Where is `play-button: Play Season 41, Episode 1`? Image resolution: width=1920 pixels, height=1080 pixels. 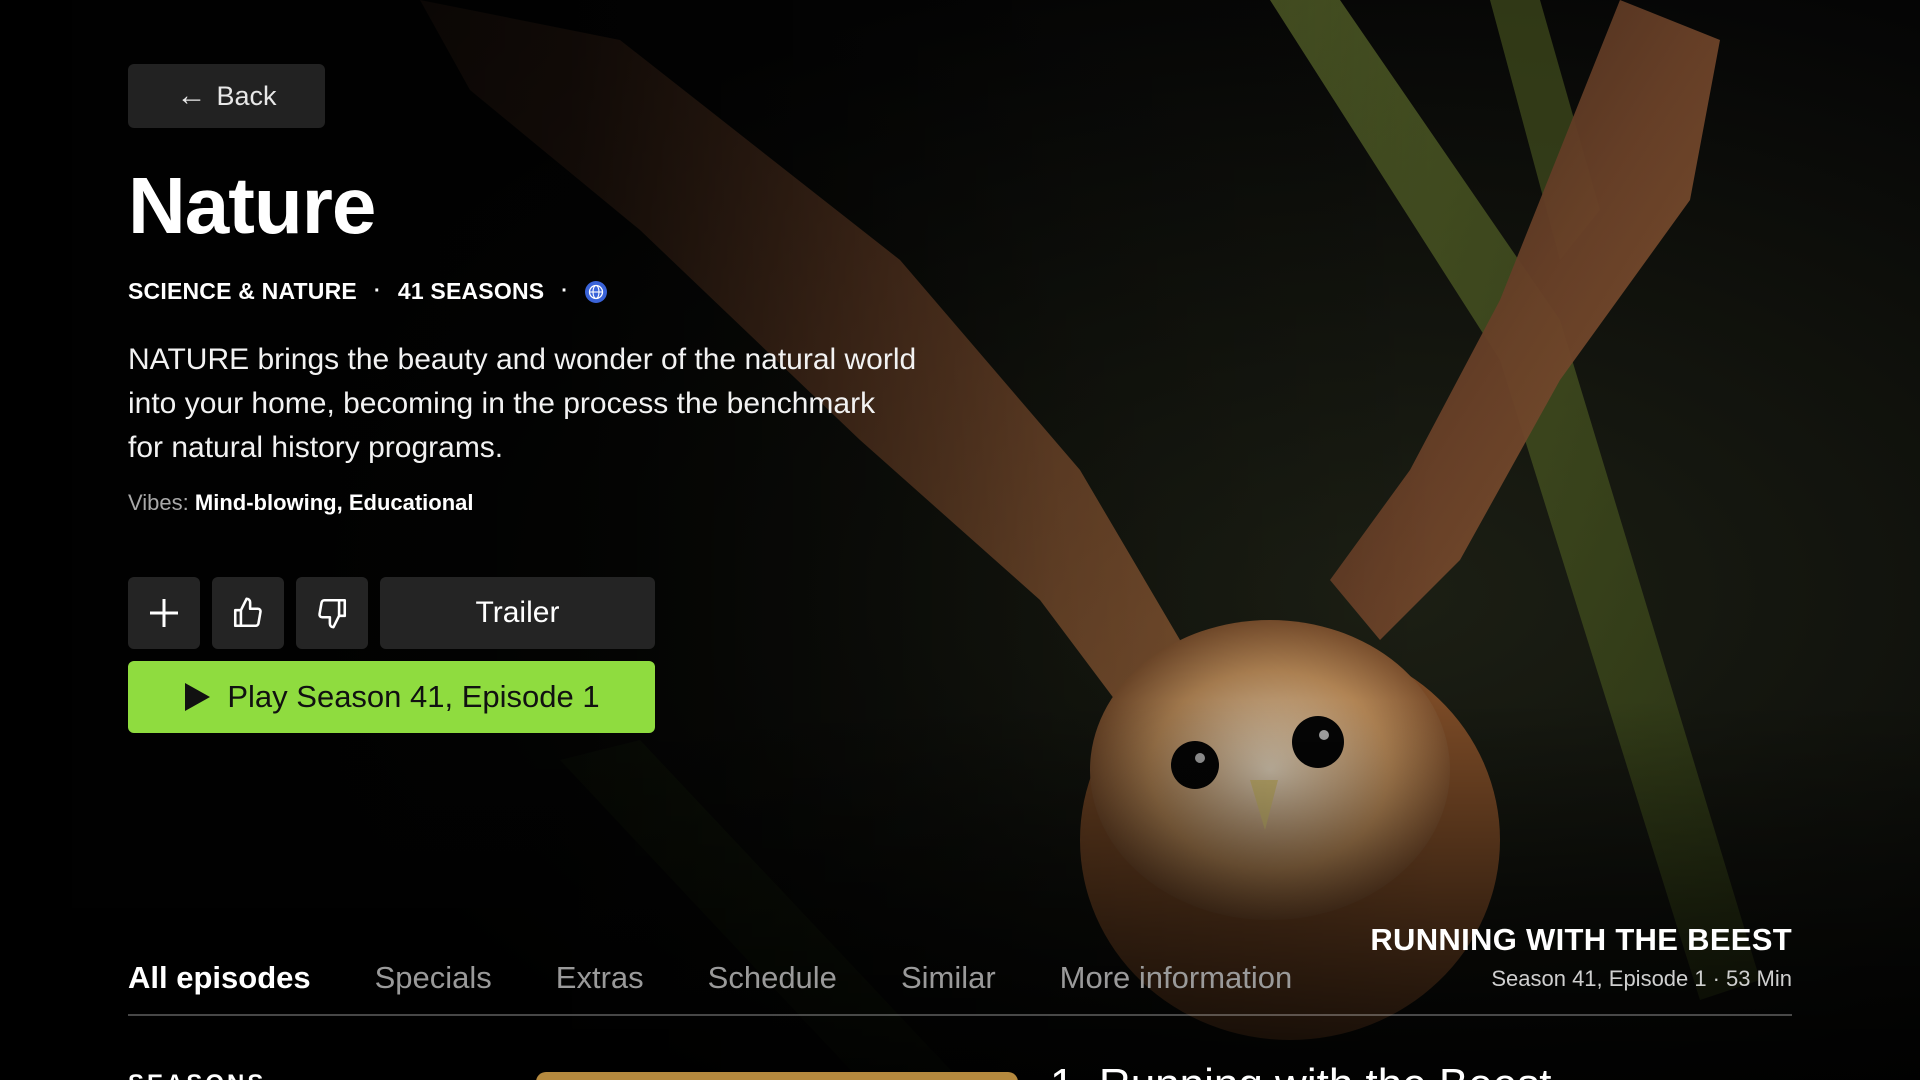 play-button: Play Season 41, Episode 1 is located at coordinates (391, 697).